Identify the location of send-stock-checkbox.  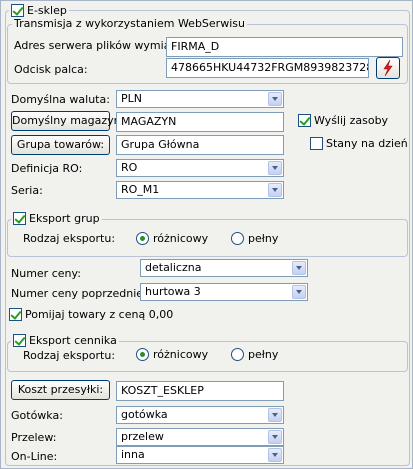
(304, 120).